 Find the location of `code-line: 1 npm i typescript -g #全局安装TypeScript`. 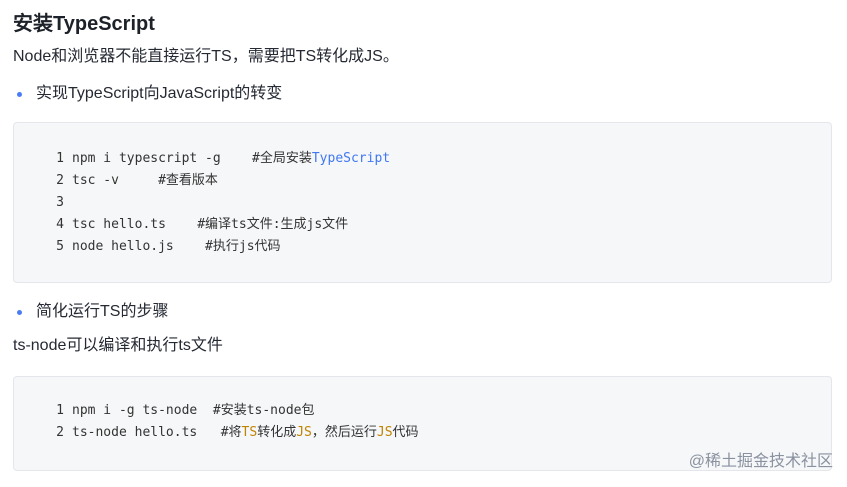

code-line: 1 npm i typescript -g #全局安装TypeScript is located at coordinates (220, 159).